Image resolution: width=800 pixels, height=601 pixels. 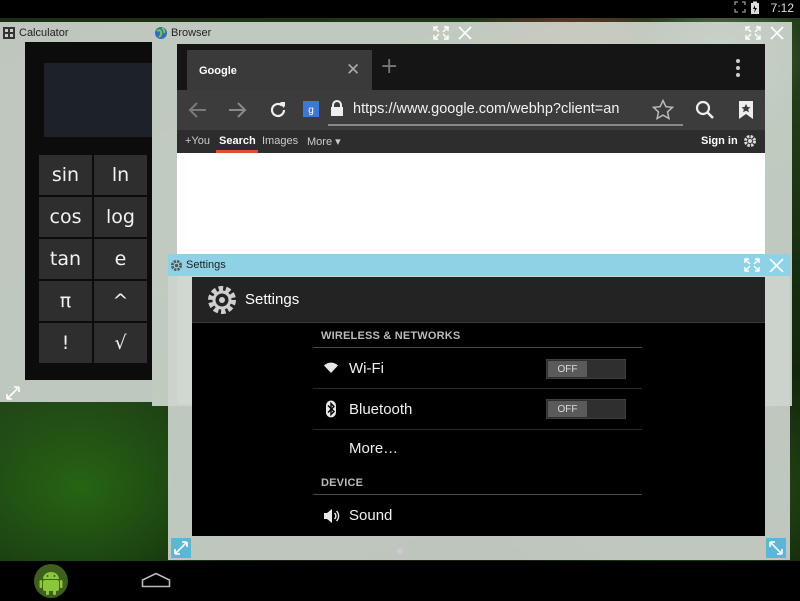 I want to click on key-sqrt: √, so click(x=120, y=343).